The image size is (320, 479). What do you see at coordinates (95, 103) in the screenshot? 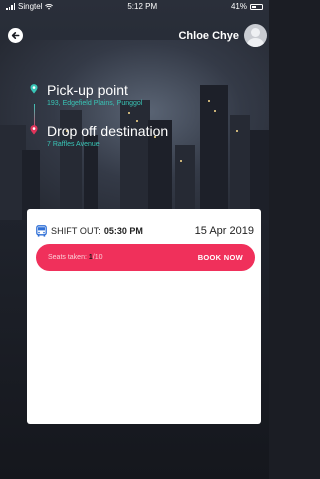
I see `pickup-address: 193, Edgefield Plains, Punggol` at bounding box center [95, 103].